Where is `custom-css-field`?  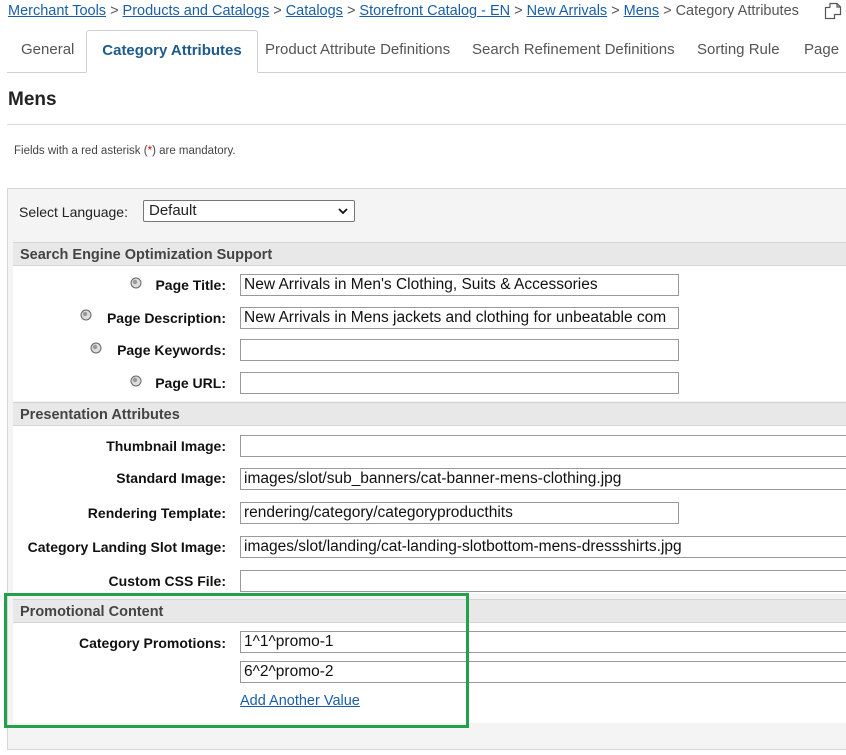
custom-css-field is located at coordinates (543, 581).